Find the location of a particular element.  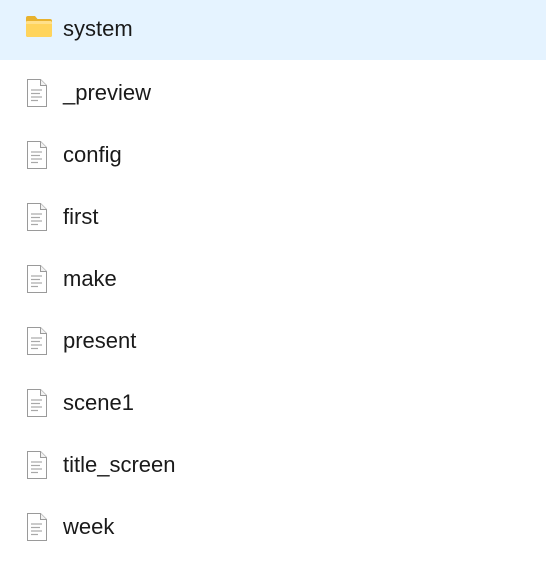

list-item-file-week: week is located at coordinates (273, 527).